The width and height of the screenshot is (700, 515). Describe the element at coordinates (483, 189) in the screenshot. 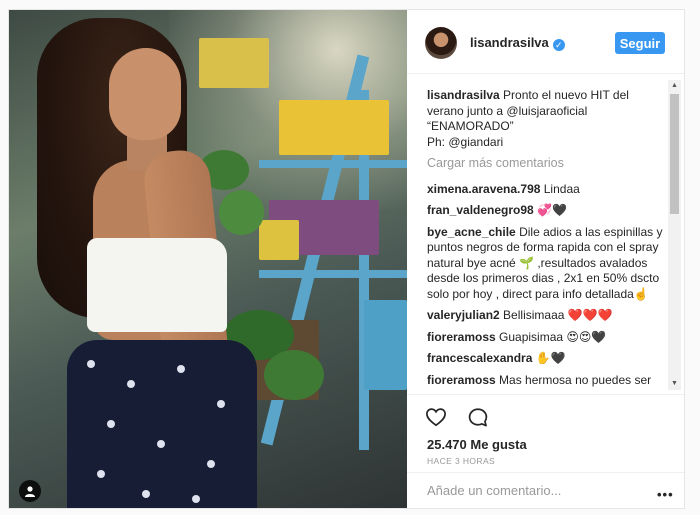

I see `comment-username: ximena.aravena.798` at that location.